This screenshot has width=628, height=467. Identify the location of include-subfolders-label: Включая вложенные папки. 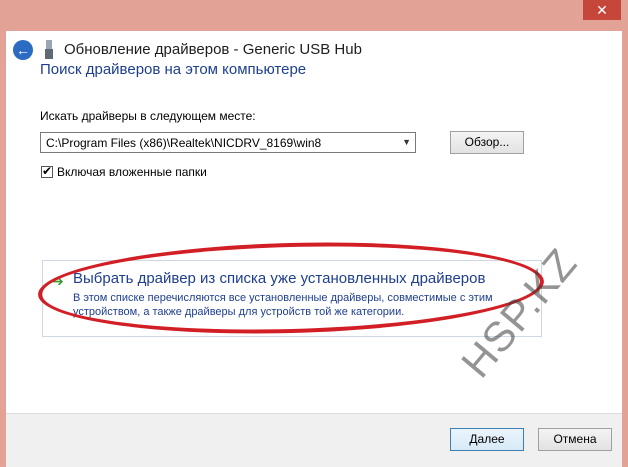
(132, 172).